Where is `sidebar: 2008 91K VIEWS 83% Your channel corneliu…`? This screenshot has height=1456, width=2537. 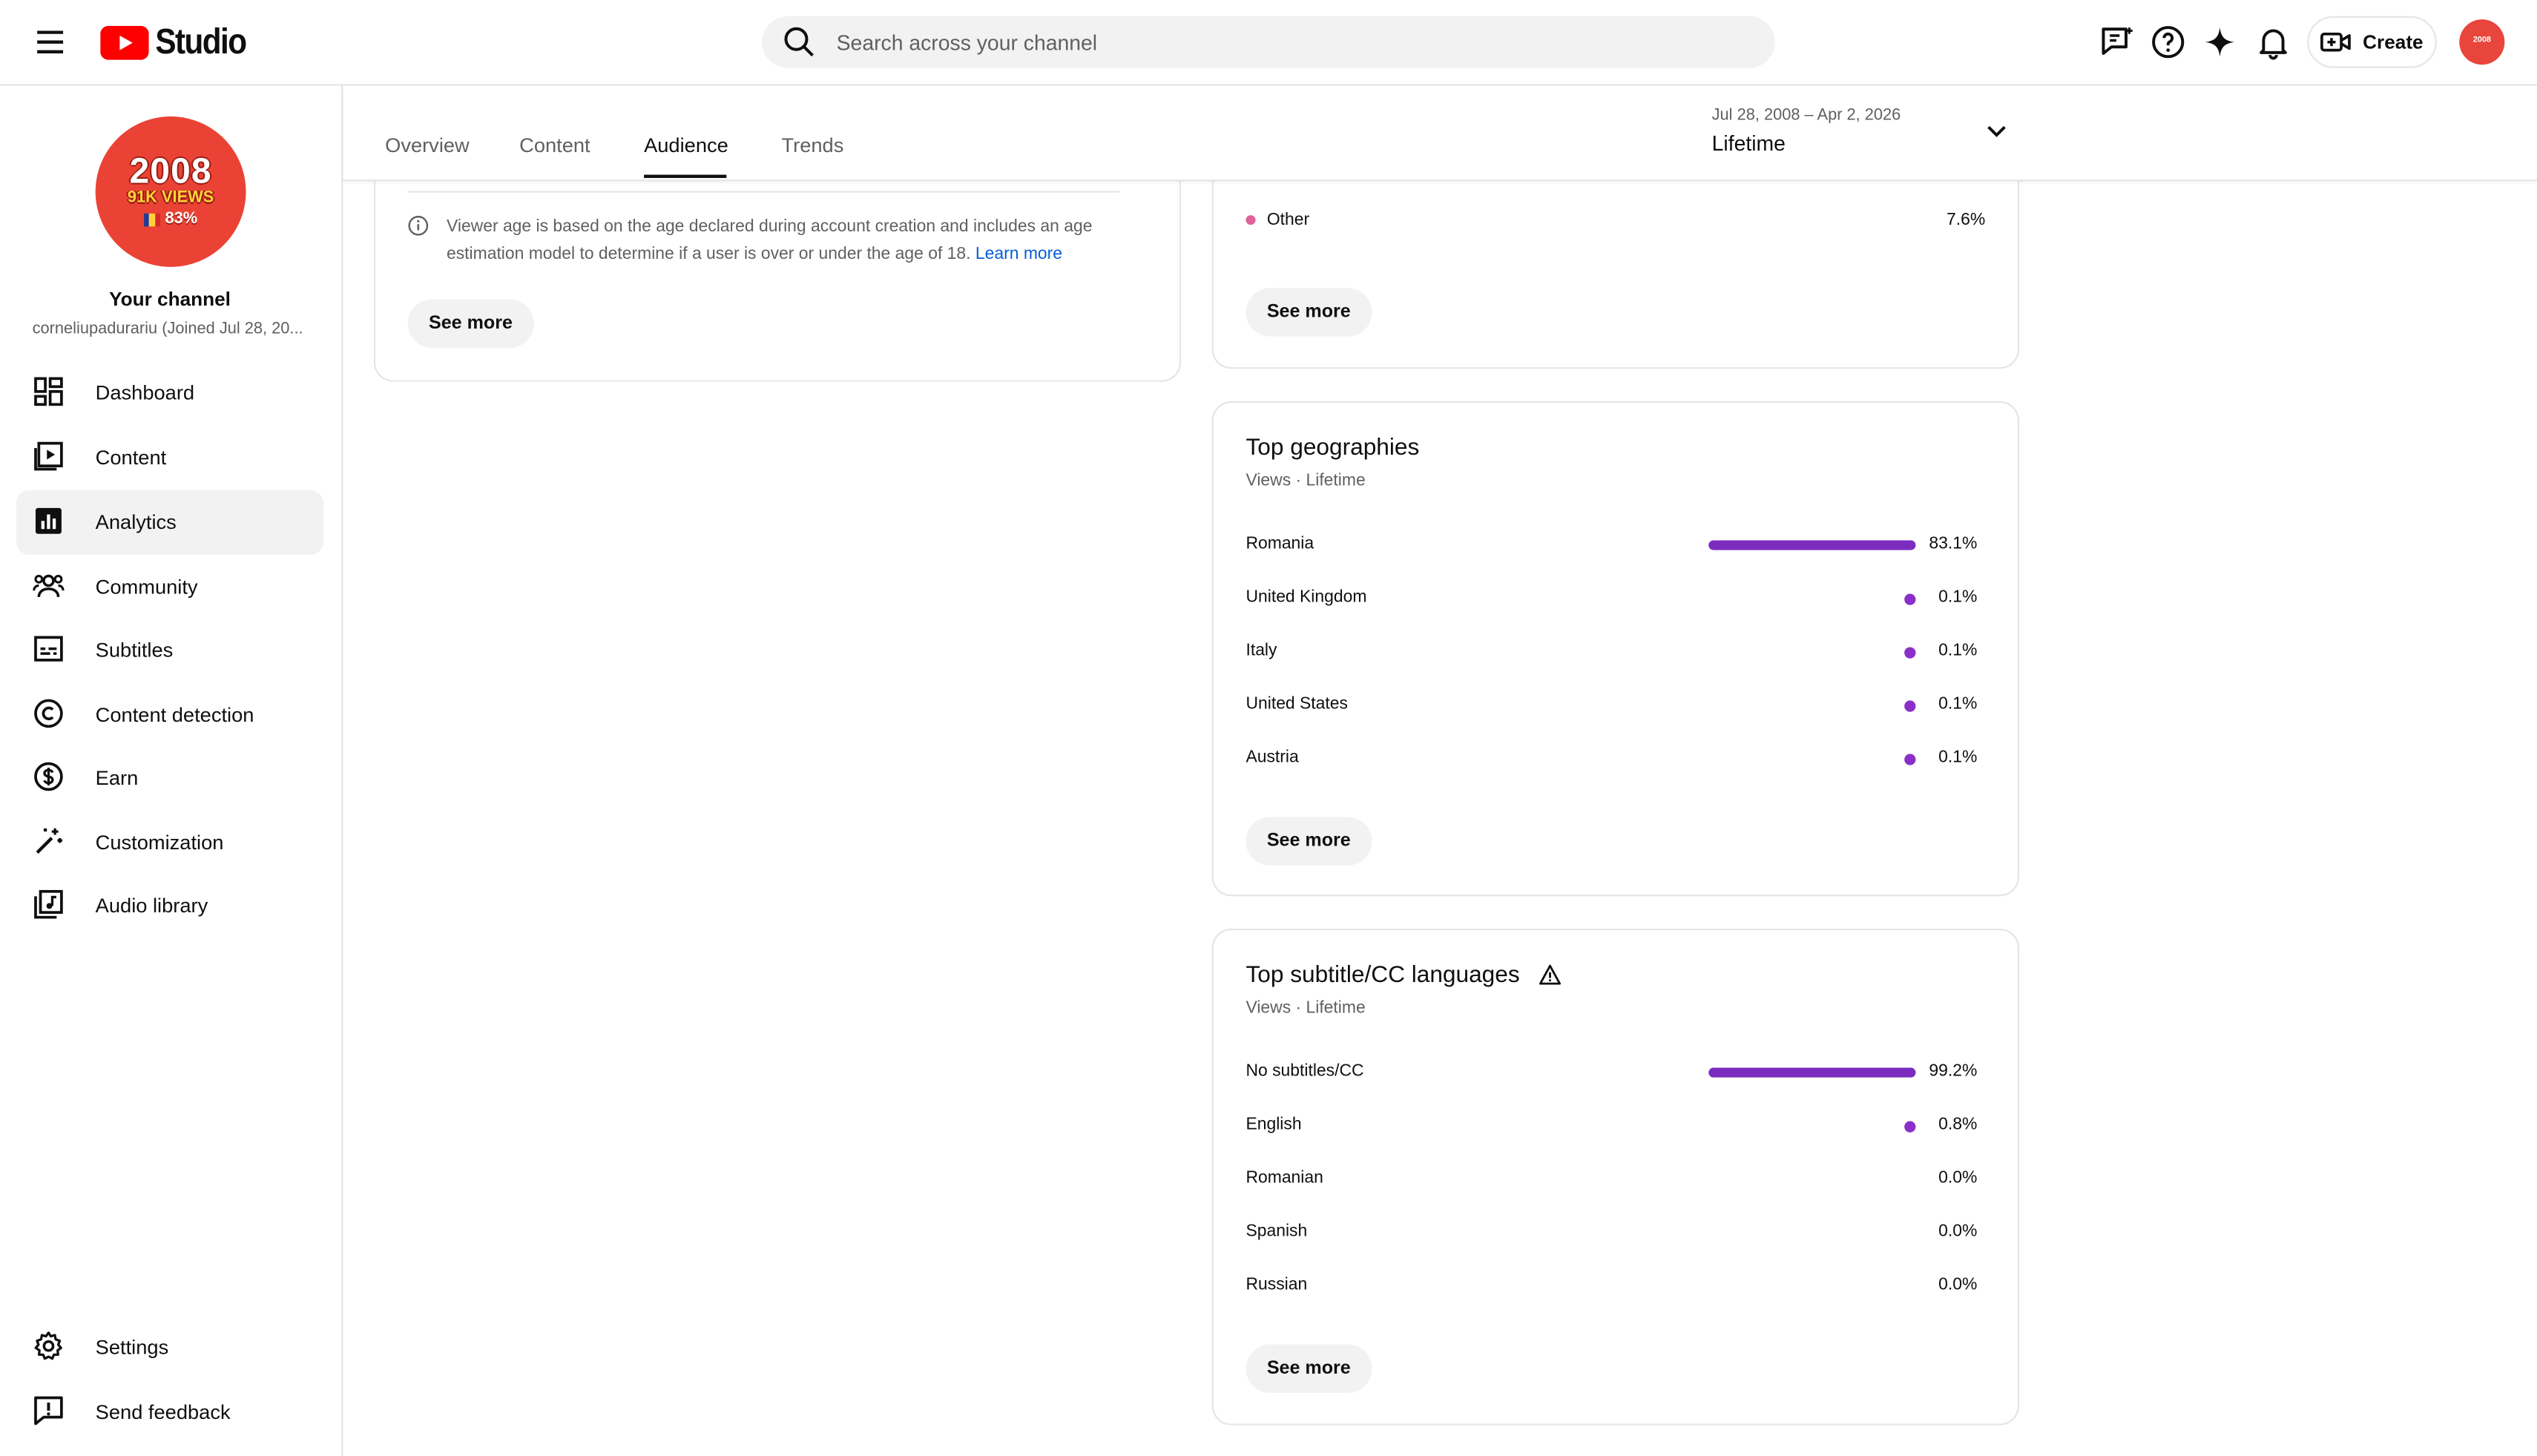 sidebar: 2008 91K VIEWS 83% Your channel corneliu… is located at coordinates (171, 770).